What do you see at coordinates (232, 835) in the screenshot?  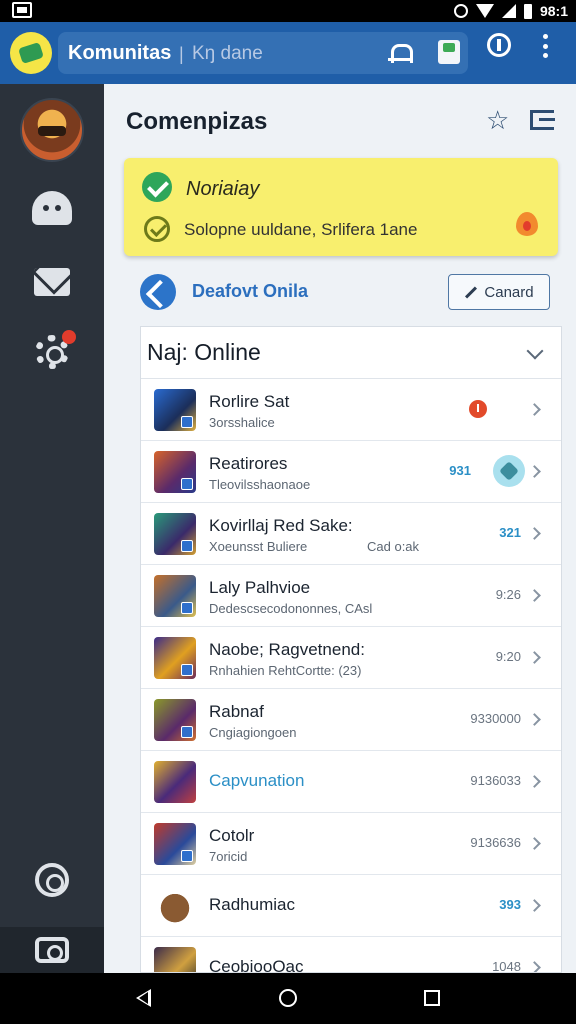 I see `list-item-name: Cotolr` at bounding box center [232, 835].